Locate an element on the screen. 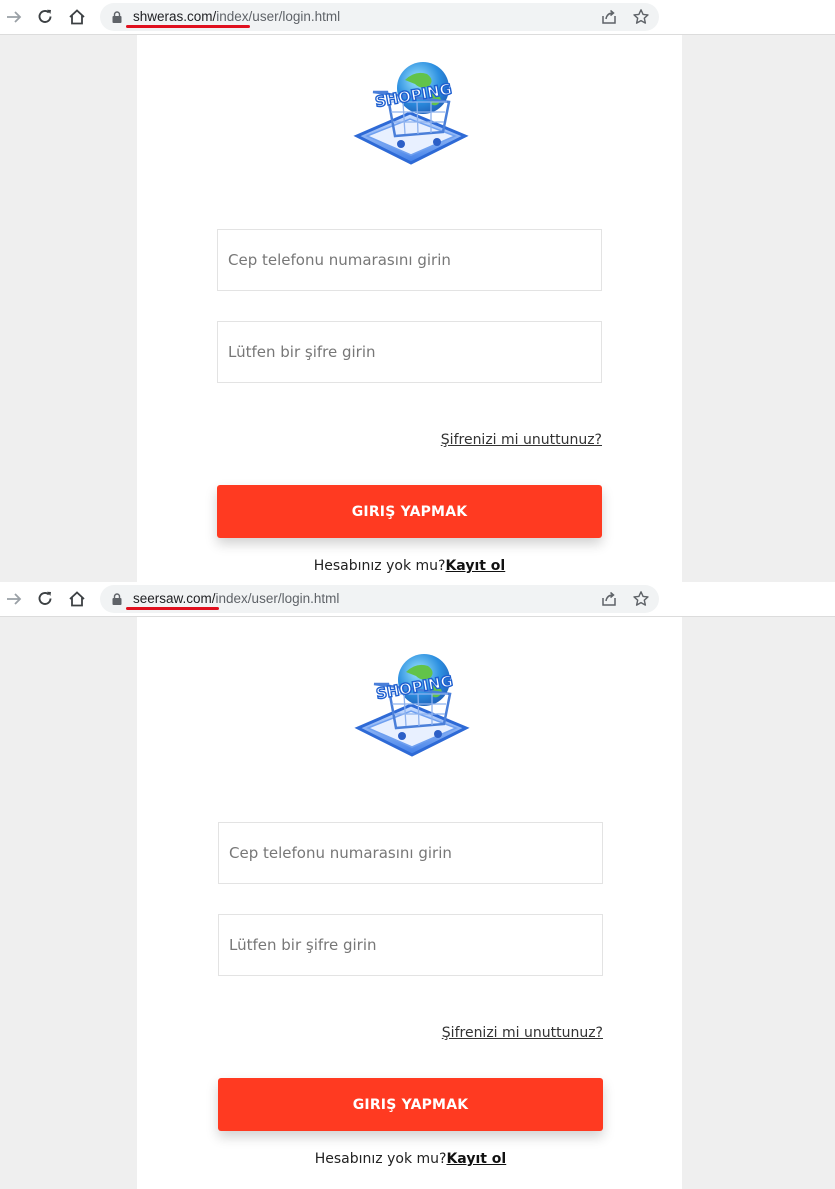  url-domain: seersaw.com/ is located at coordinates (174, 598).